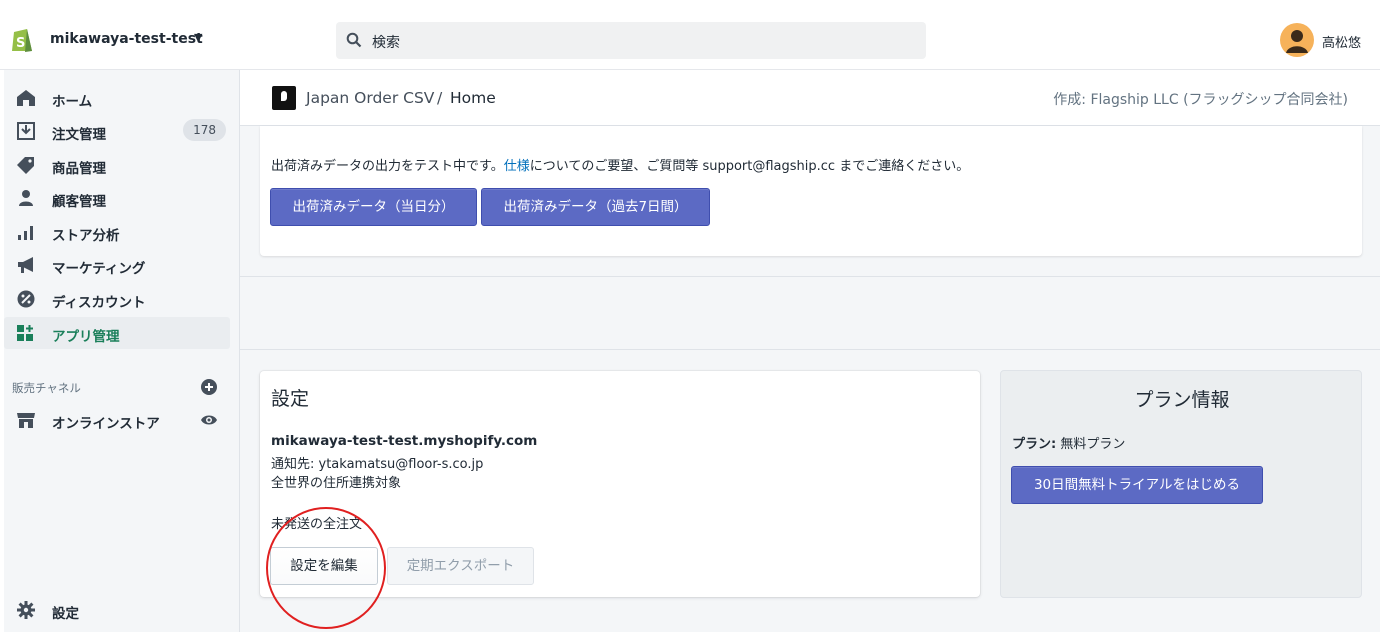 Image resolution: width=1380 pixels, height=632 pixels. What do you see at coordinates (198, 37) in the screenshot?
I see `store-caret-icon: ▼` at bounding box center [198, 37].